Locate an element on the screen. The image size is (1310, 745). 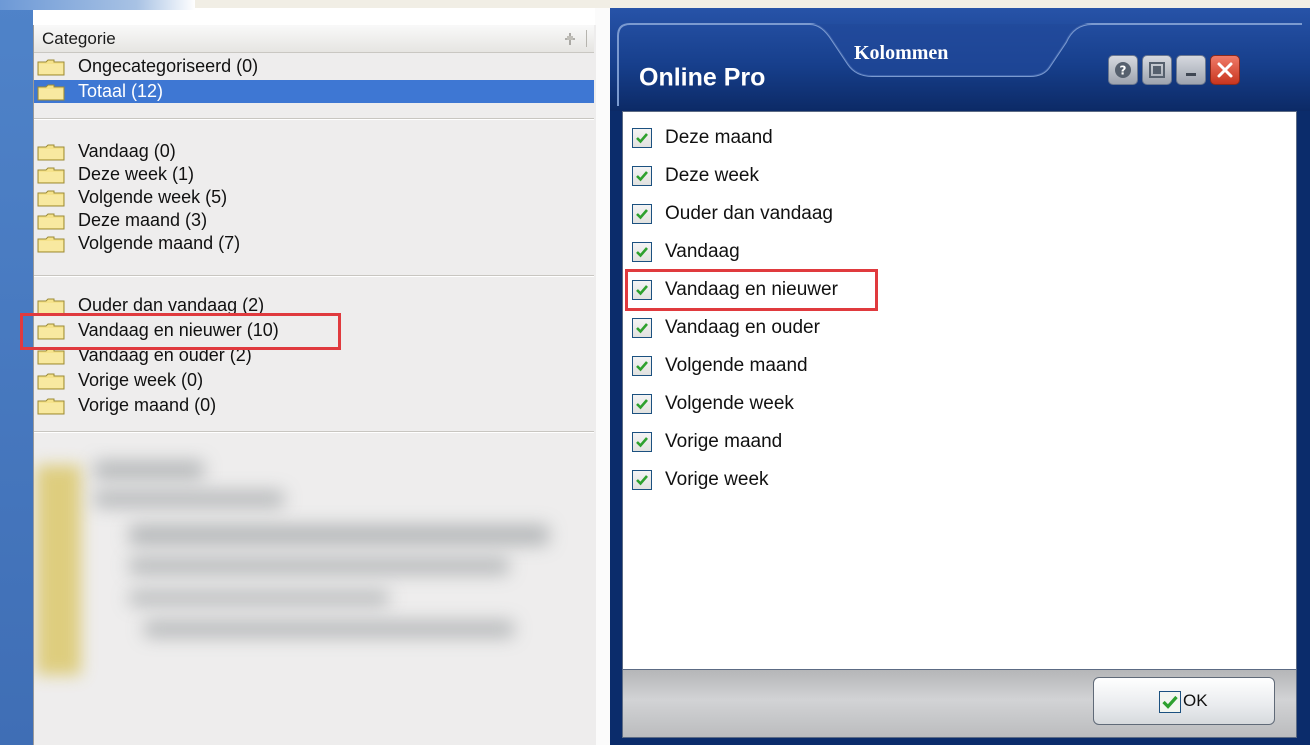
screen-button is located at coordinates (1157, 70).